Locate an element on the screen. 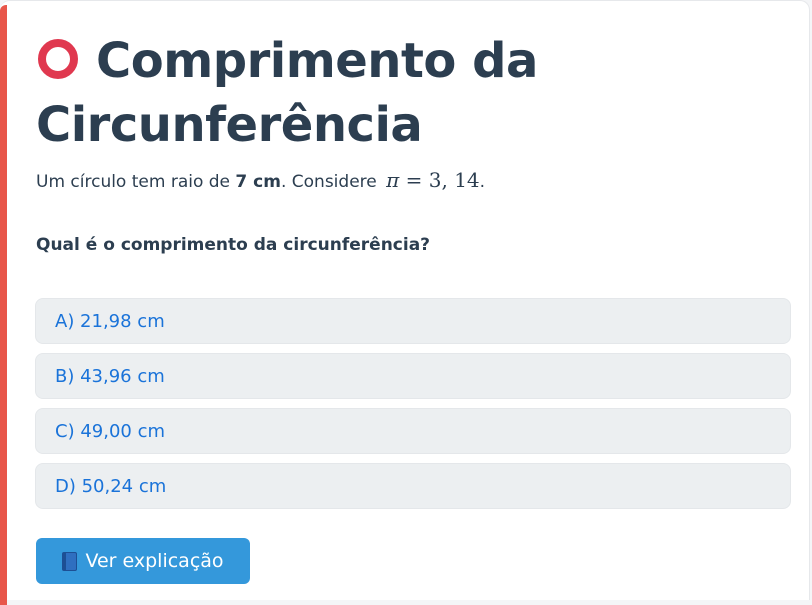  option-b: B) 43,96 cm is located at coordinates (413, 376).